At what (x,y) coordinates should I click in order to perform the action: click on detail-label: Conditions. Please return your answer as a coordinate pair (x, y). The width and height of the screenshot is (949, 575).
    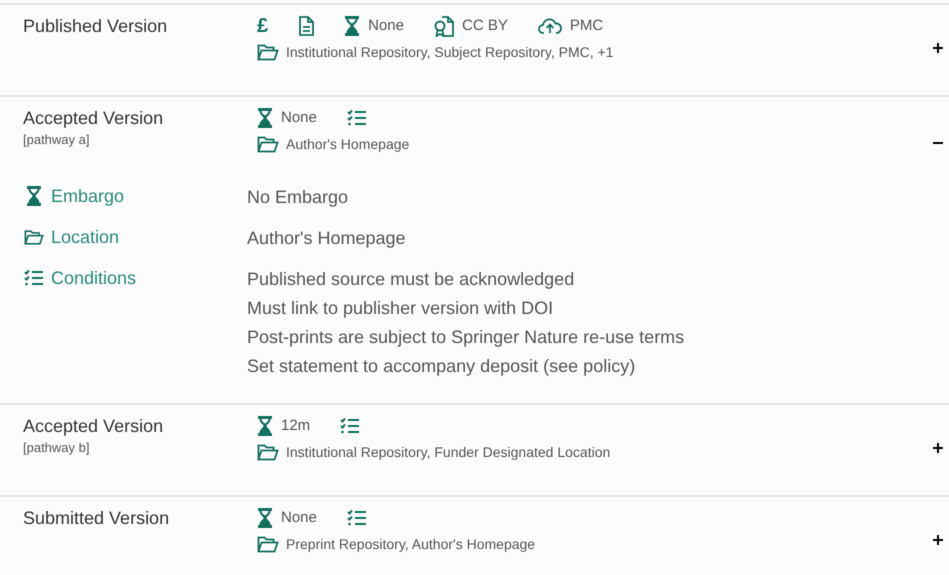
    Looking at the image, I should click on (93, 278).